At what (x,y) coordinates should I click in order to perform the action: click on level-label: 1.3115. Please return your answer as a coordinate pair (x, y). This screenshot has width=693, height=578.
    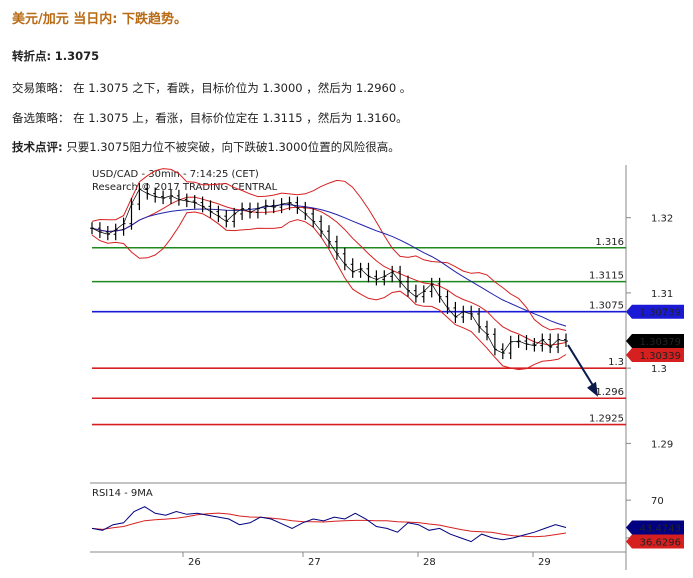
    Looking at the image, I should click on (606, 276).